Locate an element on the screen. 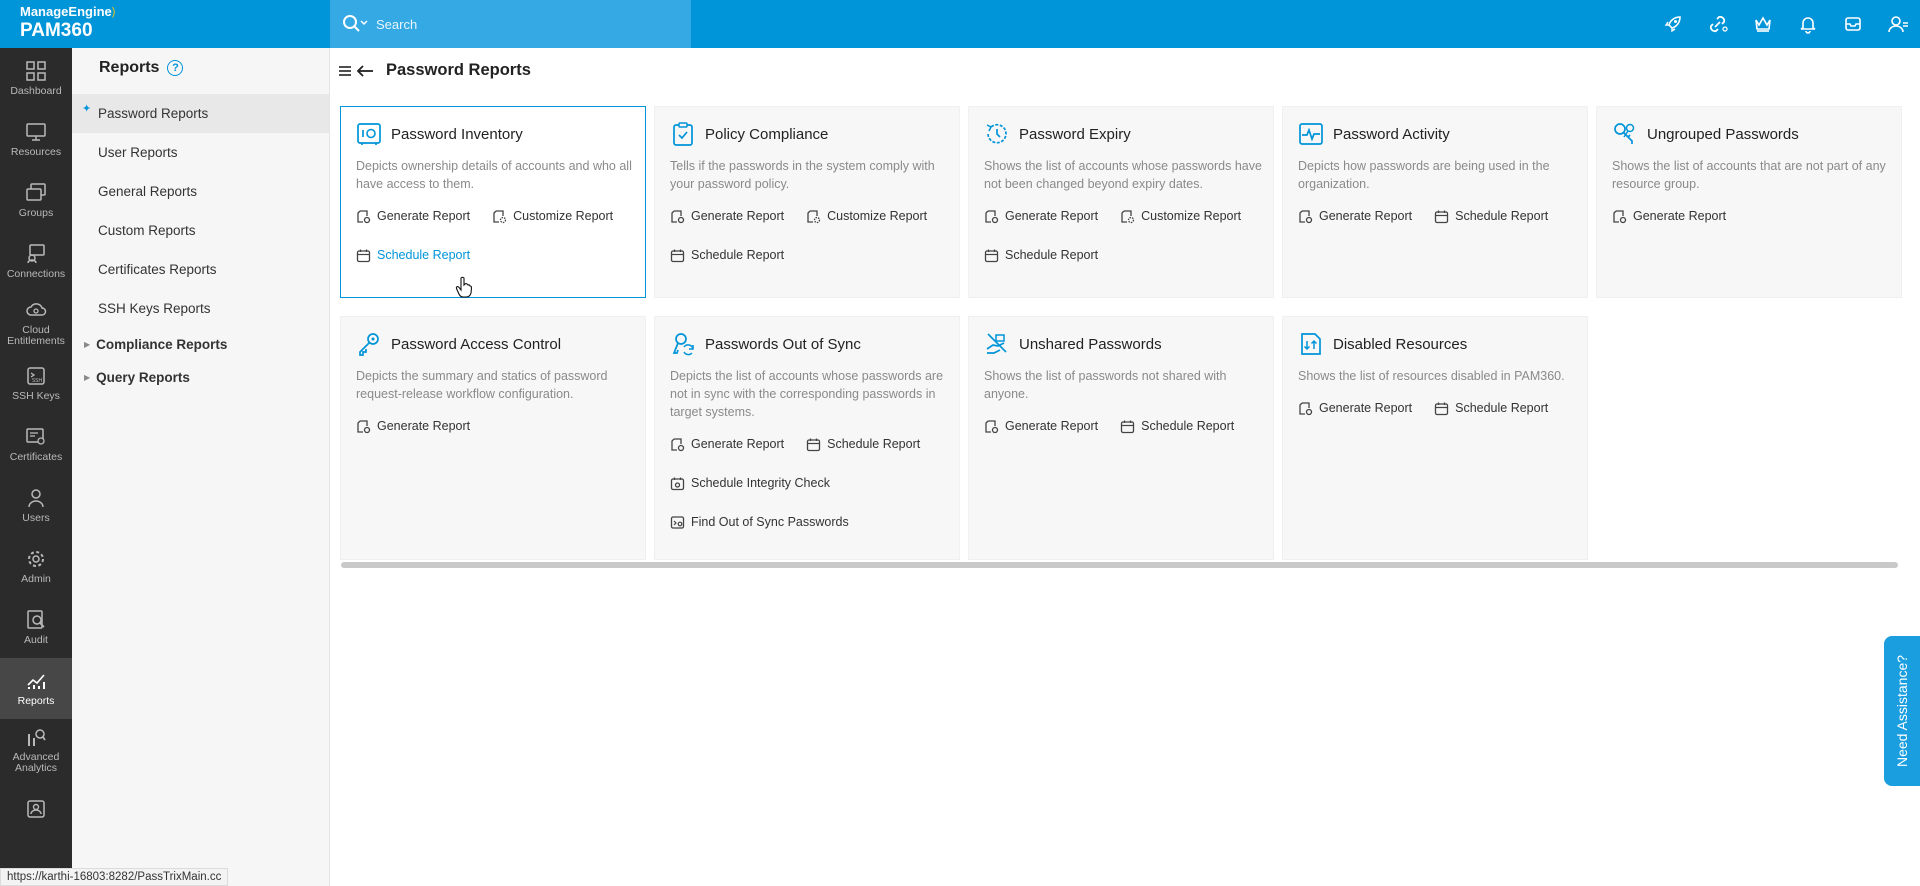 This screenshot has height=886, width=1920. subnav-item-ssh-keys-reports: SSH Keys Reports is located at coordinates (200, 308).